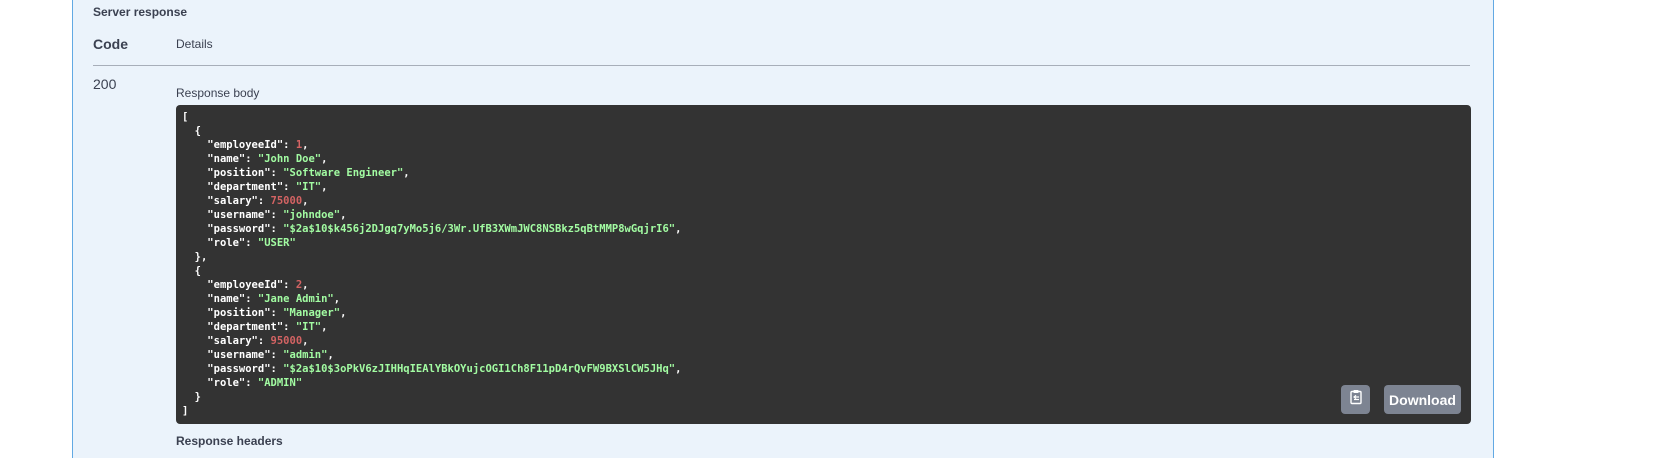 Image resolution: width=1668 pixels, height=458 pixels. What do you see at coordinates (218, 93) in the screenshot?
I see `response-body-label: Response body` at bounding box center [218, 93].